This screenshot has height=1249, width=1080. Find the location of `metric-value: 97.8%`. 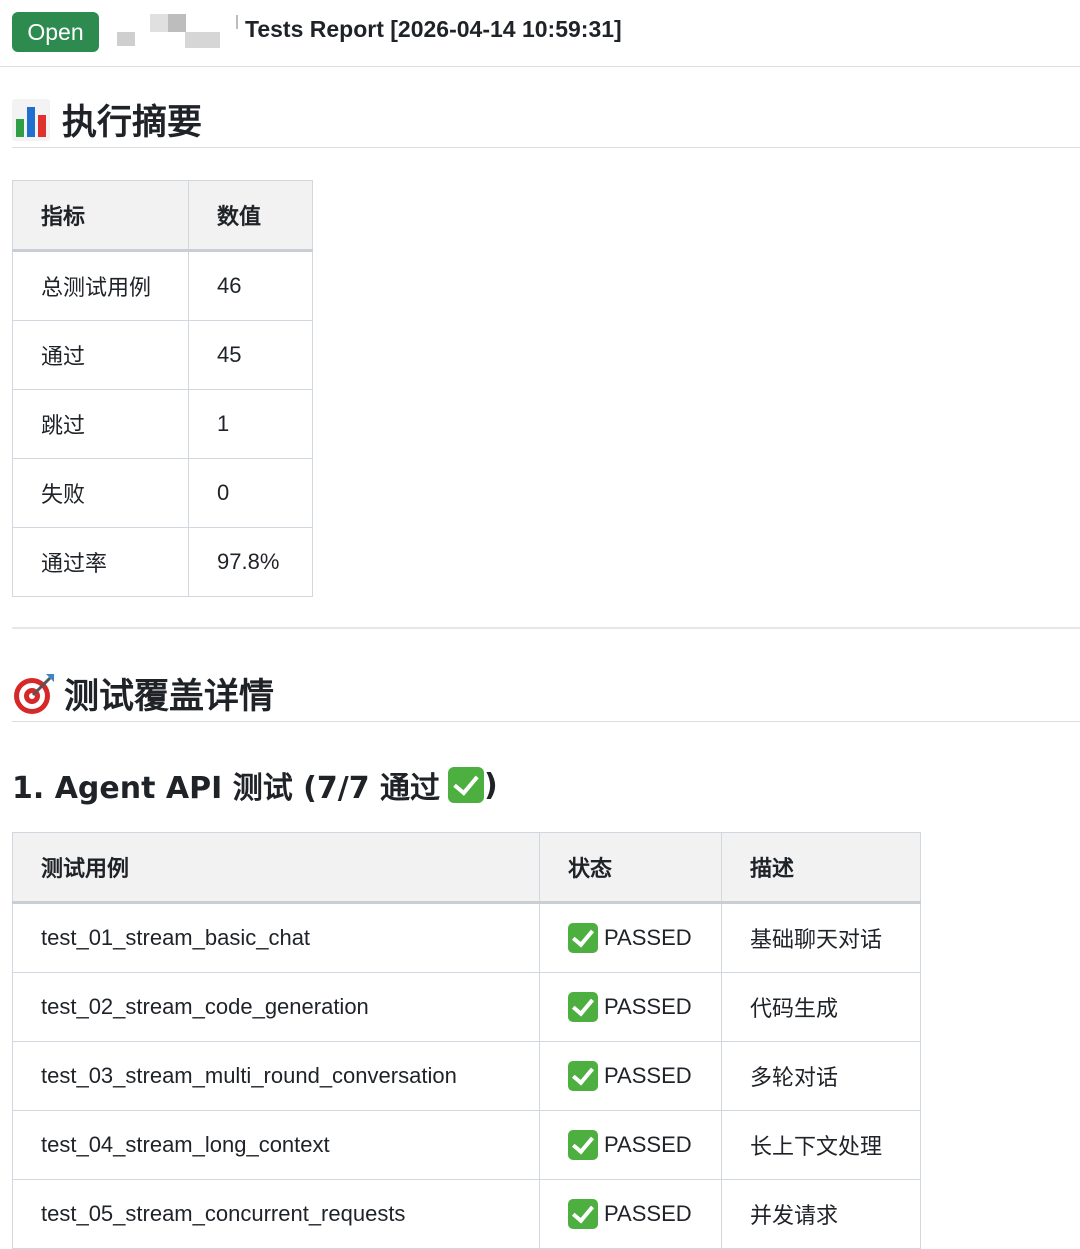

metric-value: 97.8% is located at coordinates (250, 562).